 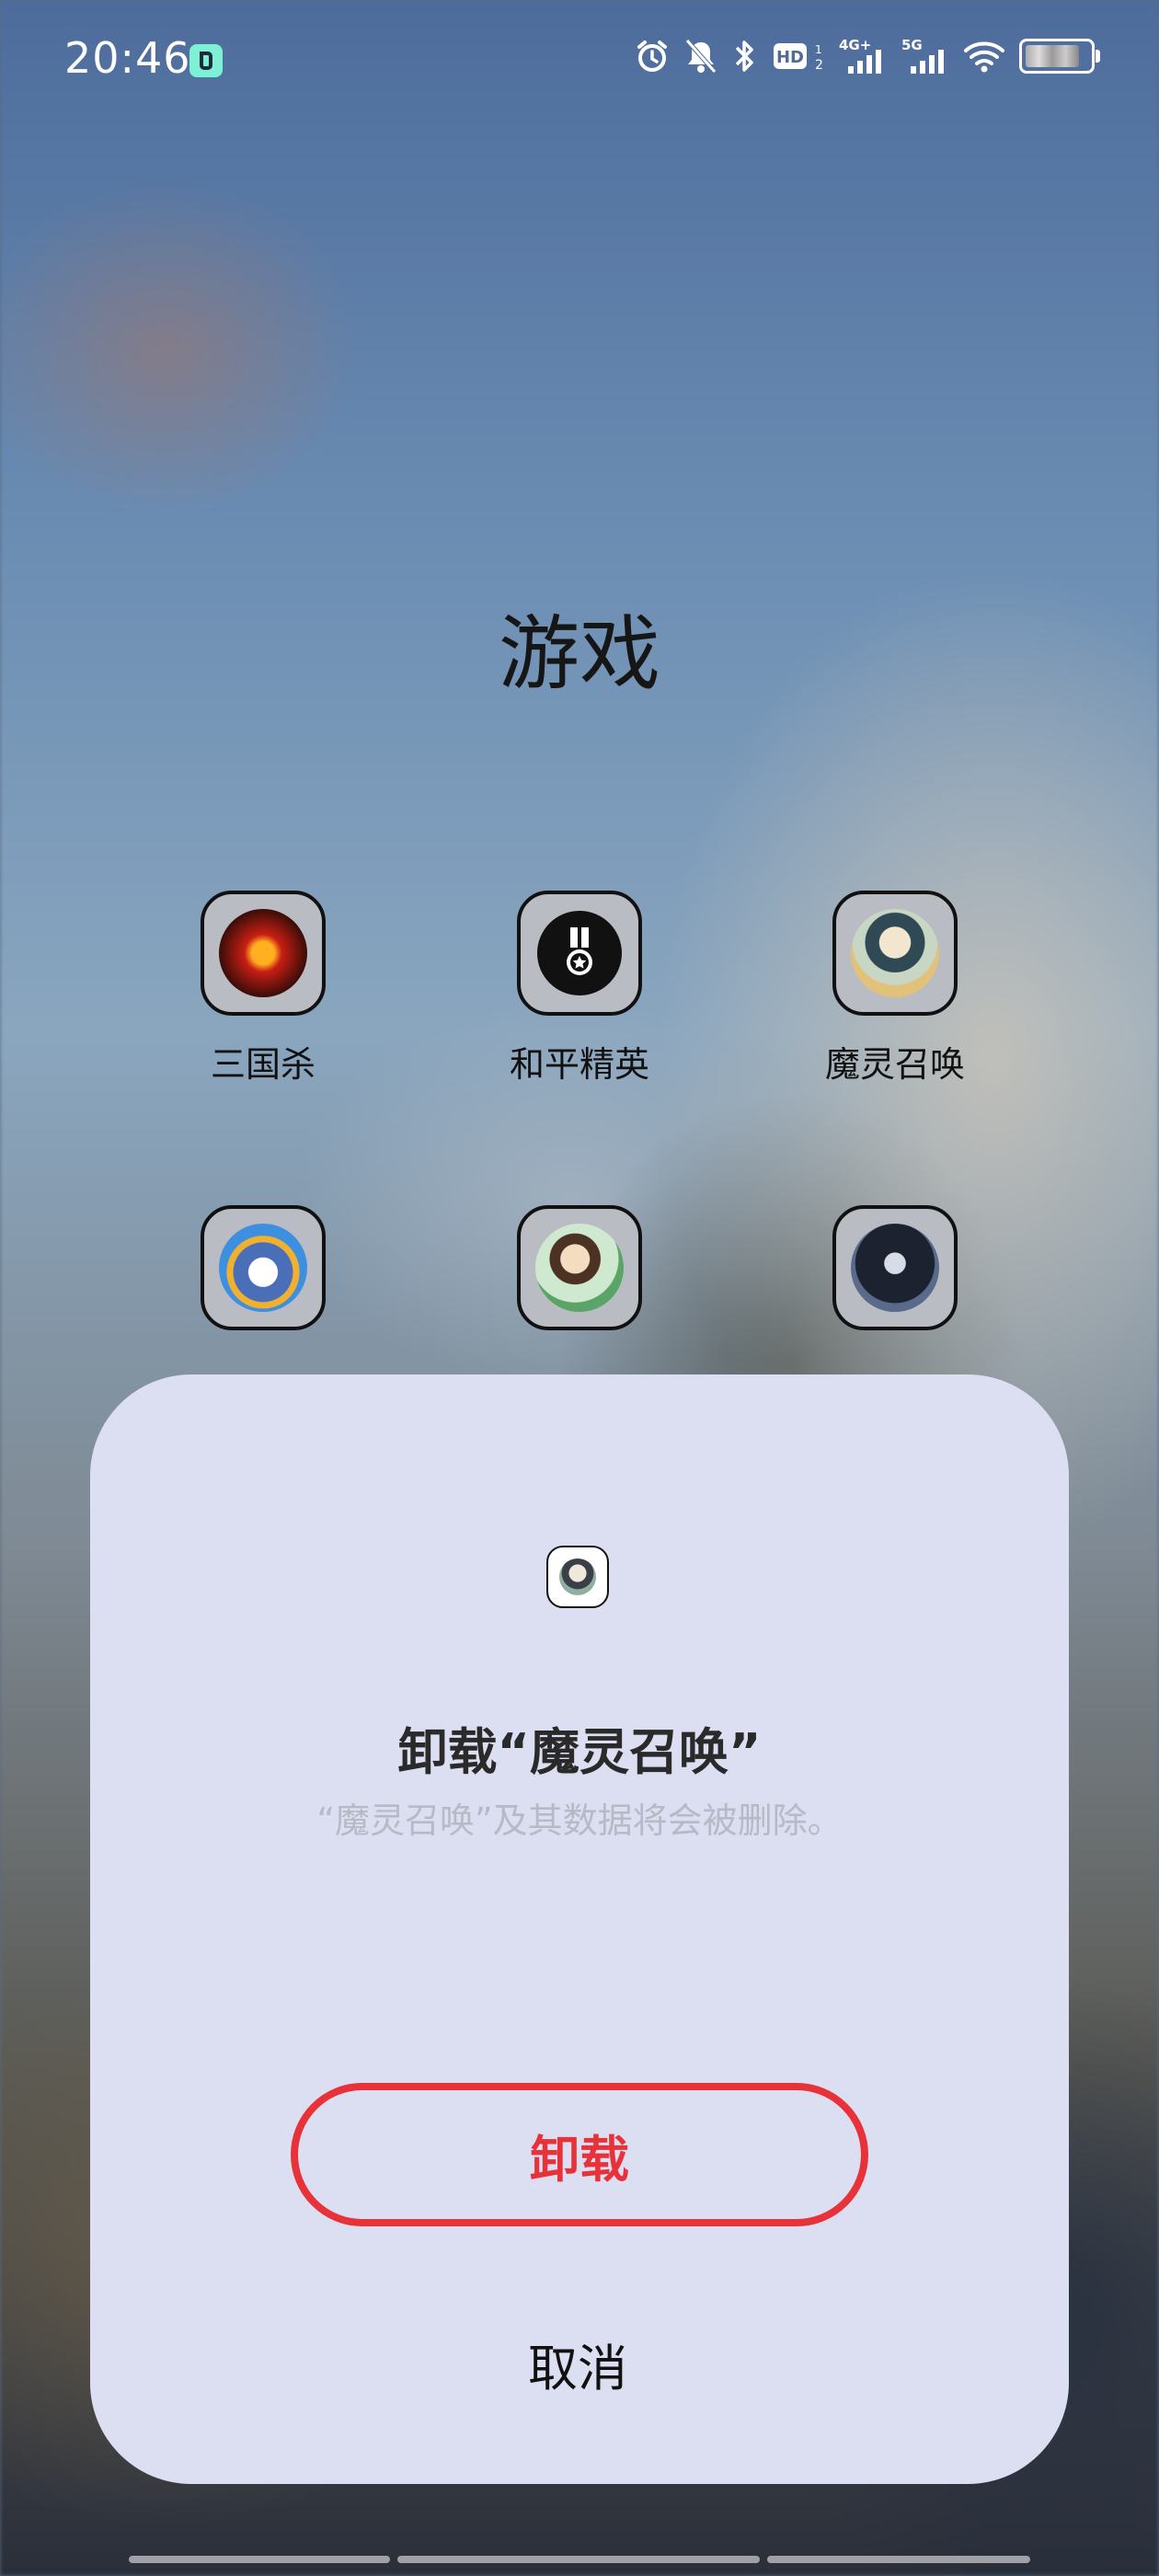 I want to click on gesture-nav-bar, so click(x=579, y=2560).